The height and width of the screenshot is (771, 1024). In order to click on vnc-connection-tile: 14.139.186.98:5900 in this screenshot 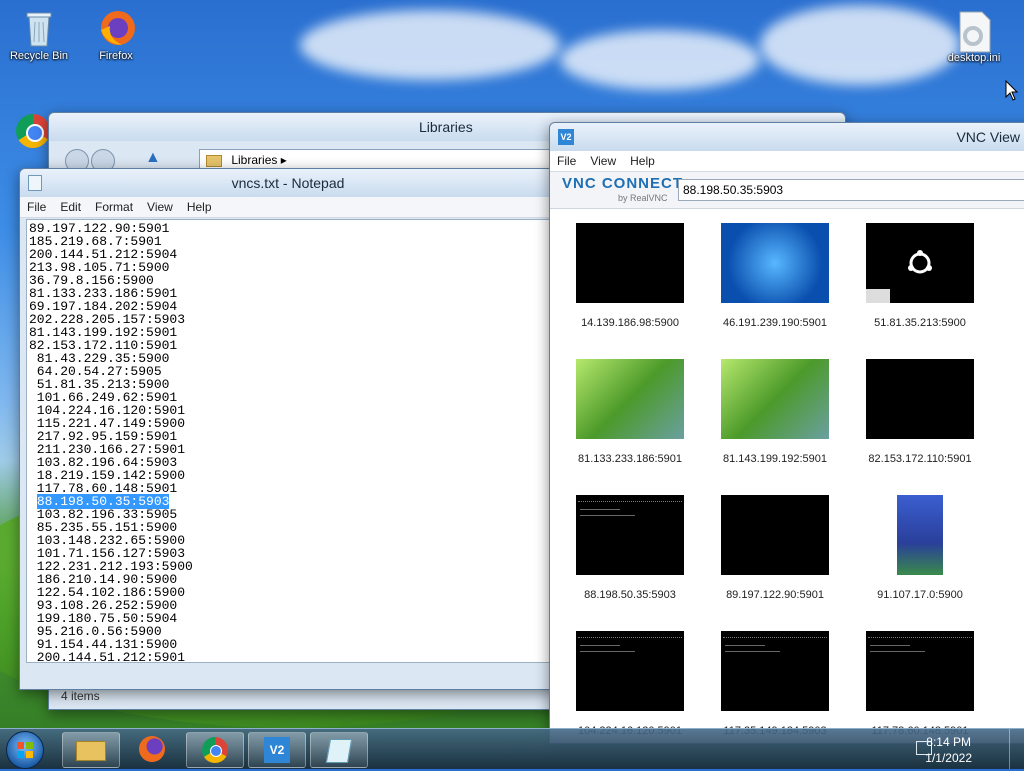, I will do `click(630, 276)`.